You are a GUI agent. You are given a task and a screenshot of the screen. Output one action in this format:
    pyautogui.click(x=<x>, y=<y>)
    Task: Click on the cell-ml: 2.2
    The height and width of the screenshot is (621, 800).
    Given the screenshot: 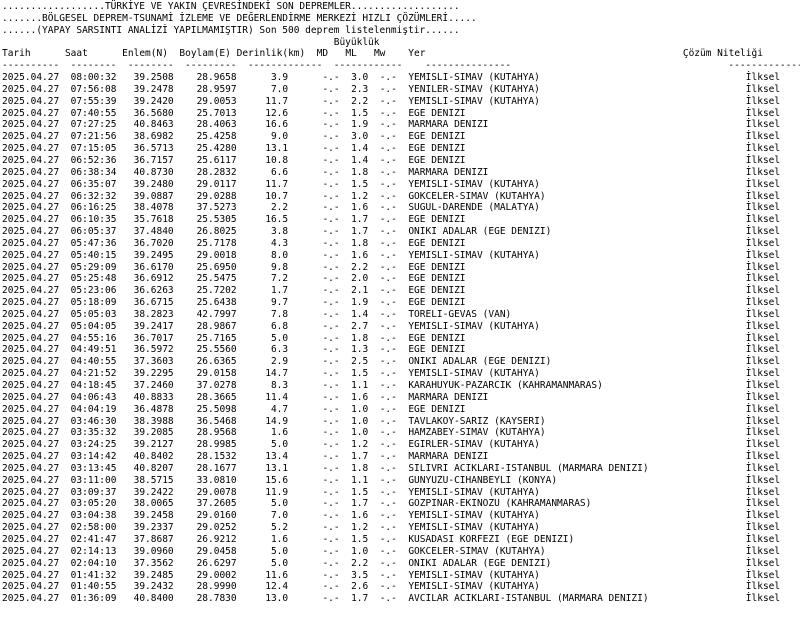 What is the action you would take?
    pyautogui.click(x=360, y=101)
    